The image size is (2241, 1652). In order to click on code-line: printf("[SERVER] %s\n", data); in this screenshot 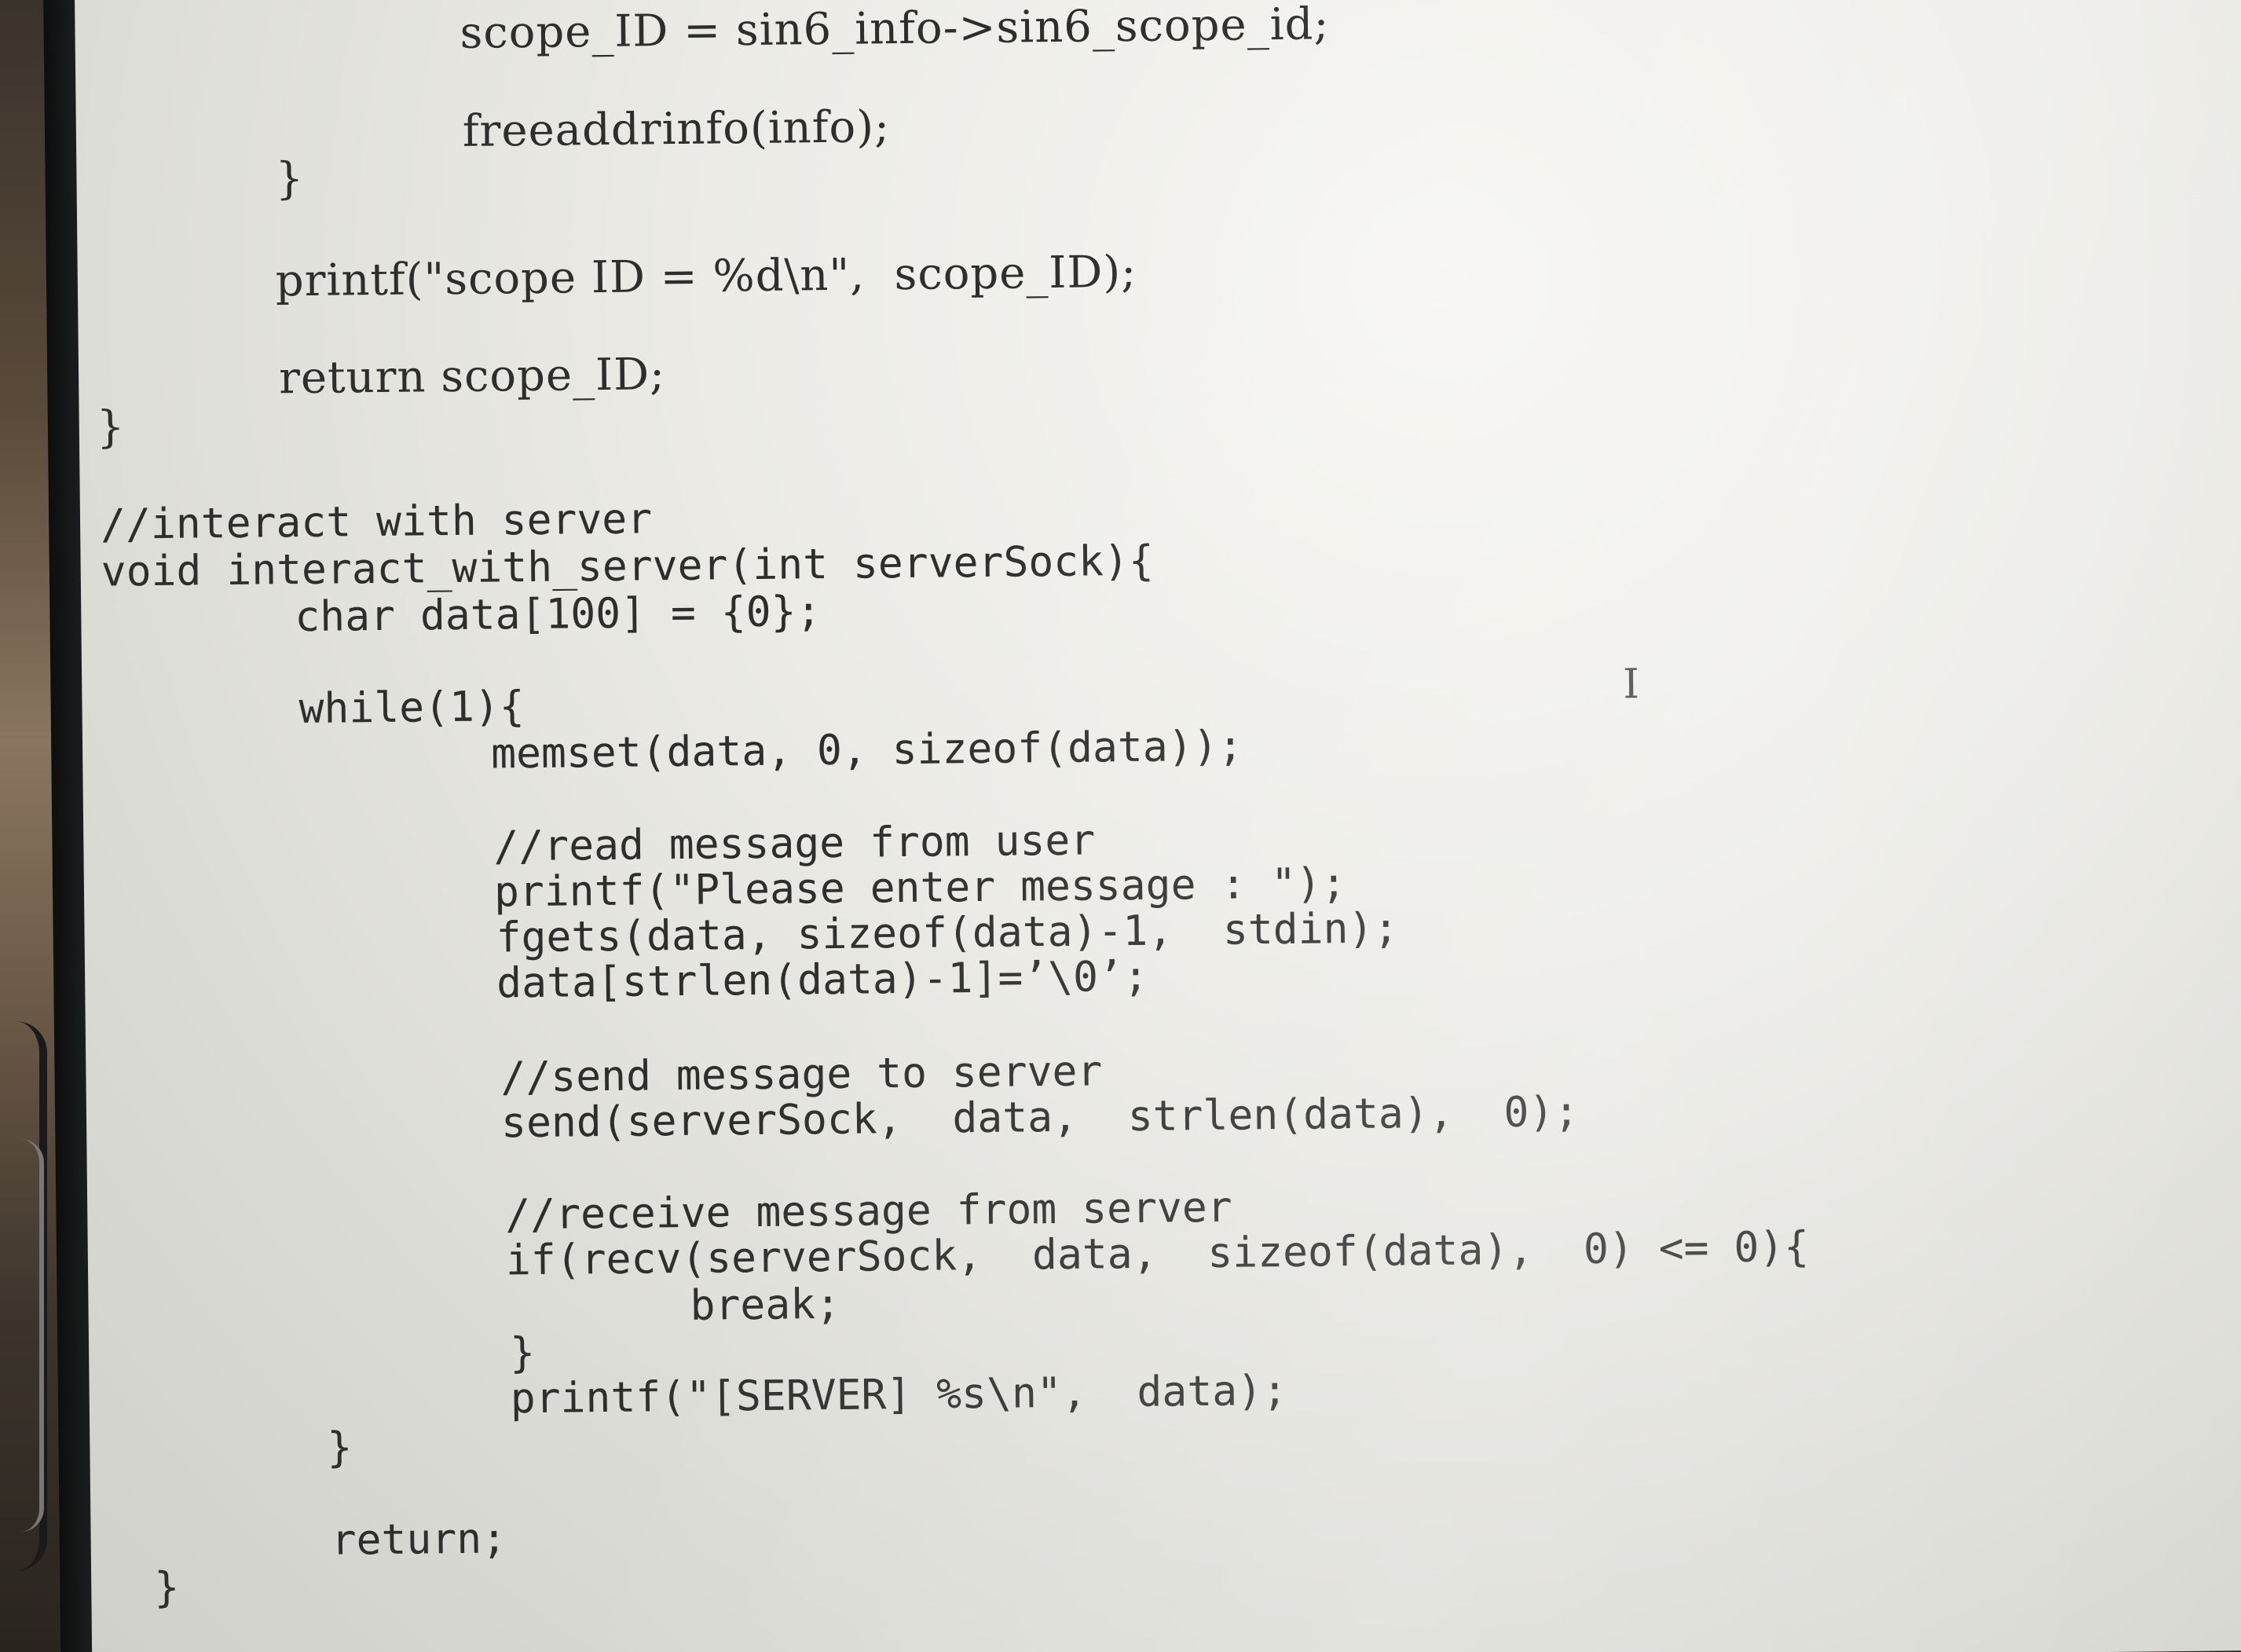, I will do `click(899, 1394)`.